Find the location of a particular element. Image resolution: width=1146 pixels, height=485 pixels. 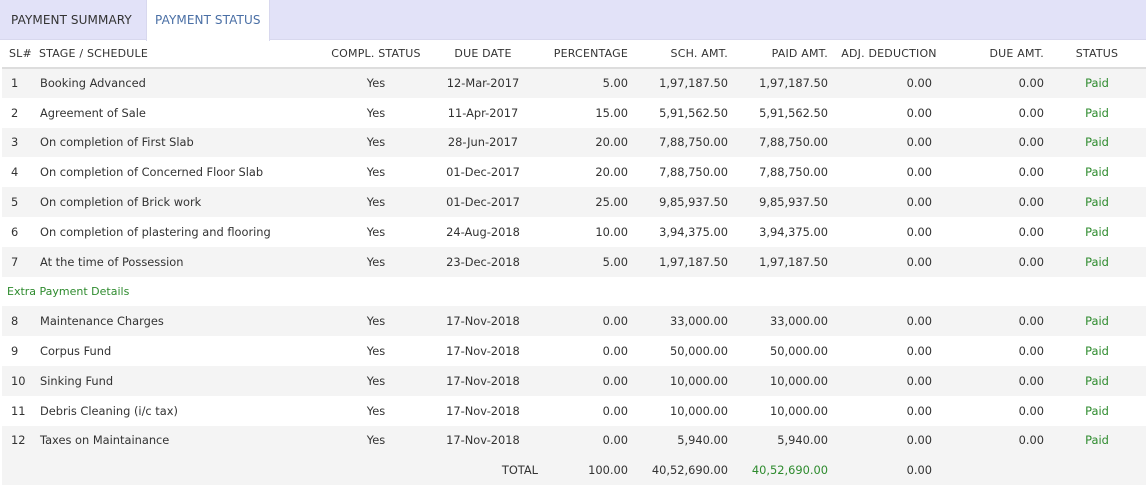

cell-percentage: 20.00 is located at coordinates (584, 142).